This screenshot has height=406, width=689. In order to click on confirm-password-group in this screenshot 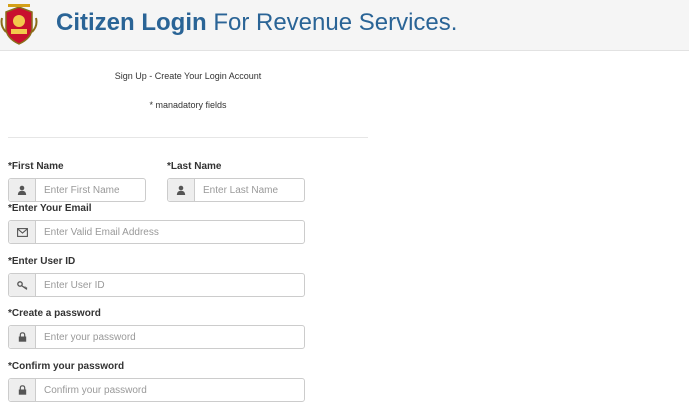, I will do `click(156, 390)`.